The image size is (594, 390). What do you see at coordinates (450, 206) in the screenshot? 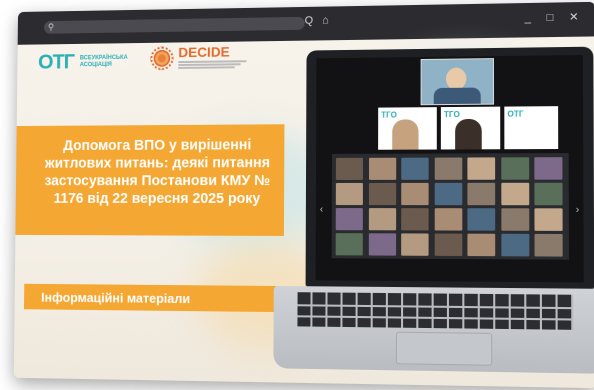
I see `video-gallery-grid` at bounding box center [450, 206].